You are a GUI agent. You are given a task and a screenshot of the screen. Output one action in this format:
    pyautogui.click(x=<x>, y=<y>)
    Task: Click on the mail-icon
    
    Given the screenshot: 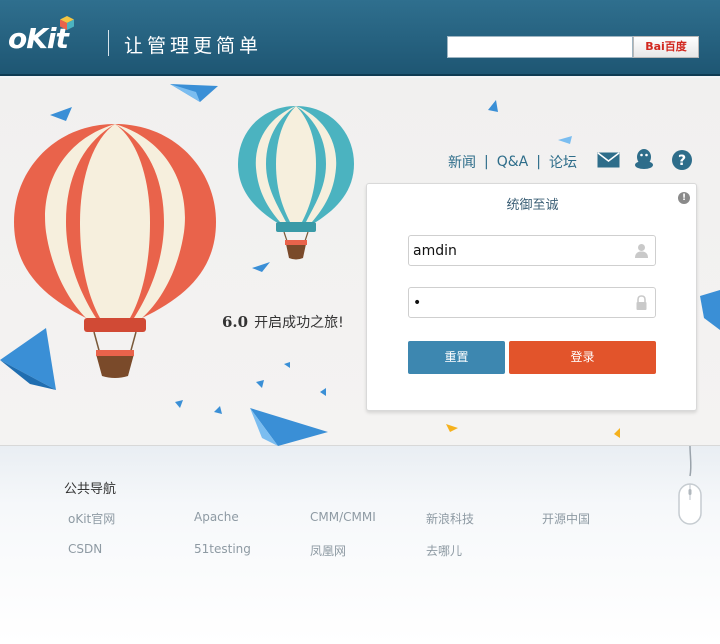 What is the action you would take?
    pyautogui.click(x=608, y=160)
    